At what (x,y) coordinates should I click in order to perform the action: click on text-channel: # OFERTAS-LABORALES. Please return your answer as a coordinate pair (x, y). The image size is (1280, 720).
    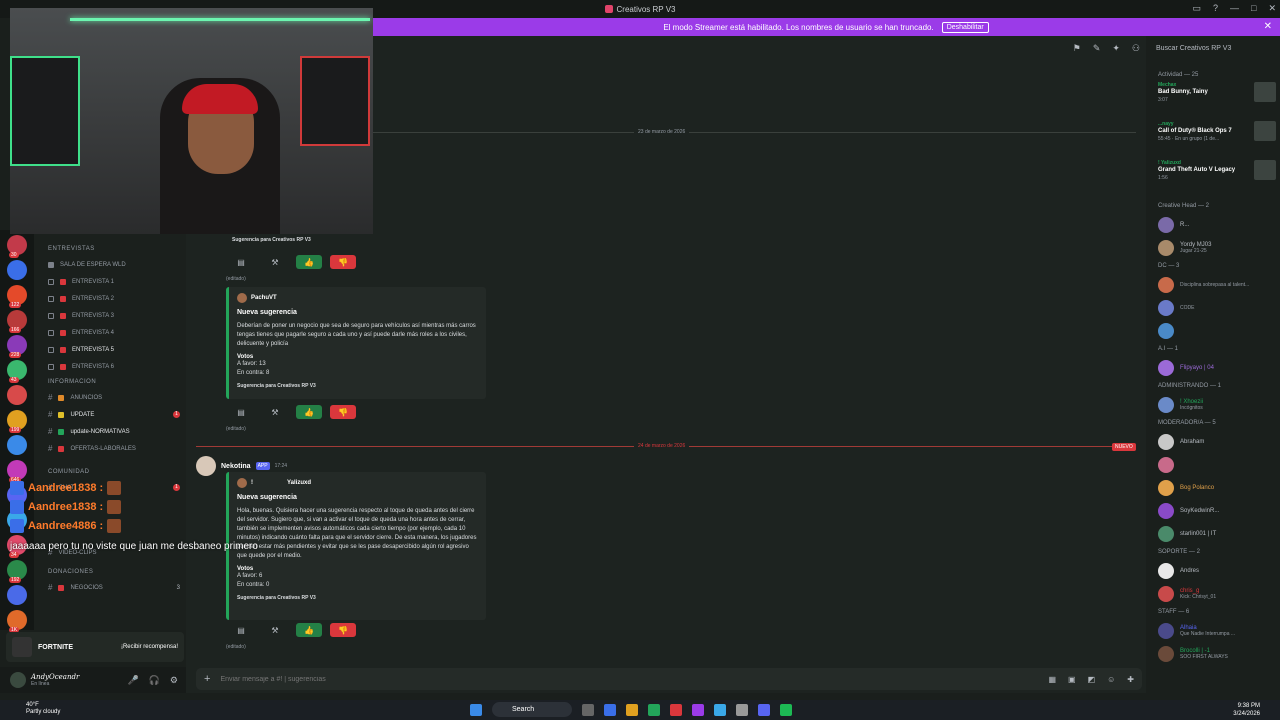
    Looking at the image, I should click on (110, 448).